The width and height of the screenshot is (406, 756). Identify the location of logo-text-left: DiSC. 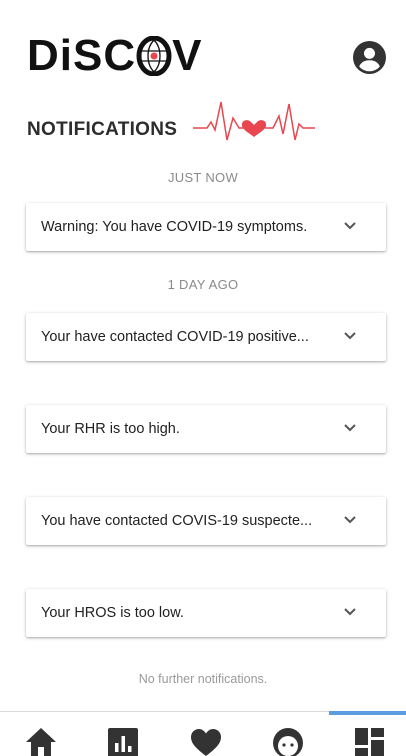
(82, 55).